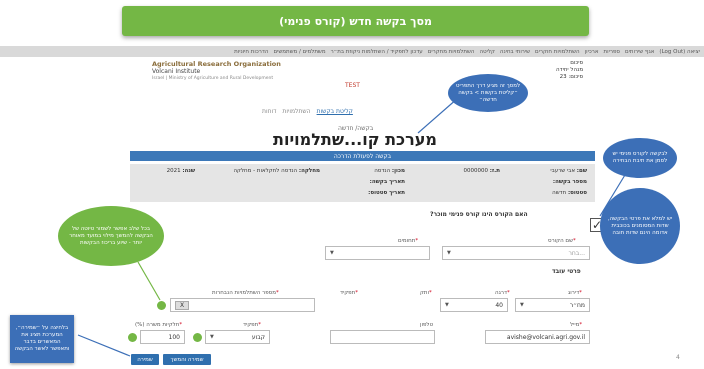  I want to click on expertise-label: *תפקיד, so click(349, 293).